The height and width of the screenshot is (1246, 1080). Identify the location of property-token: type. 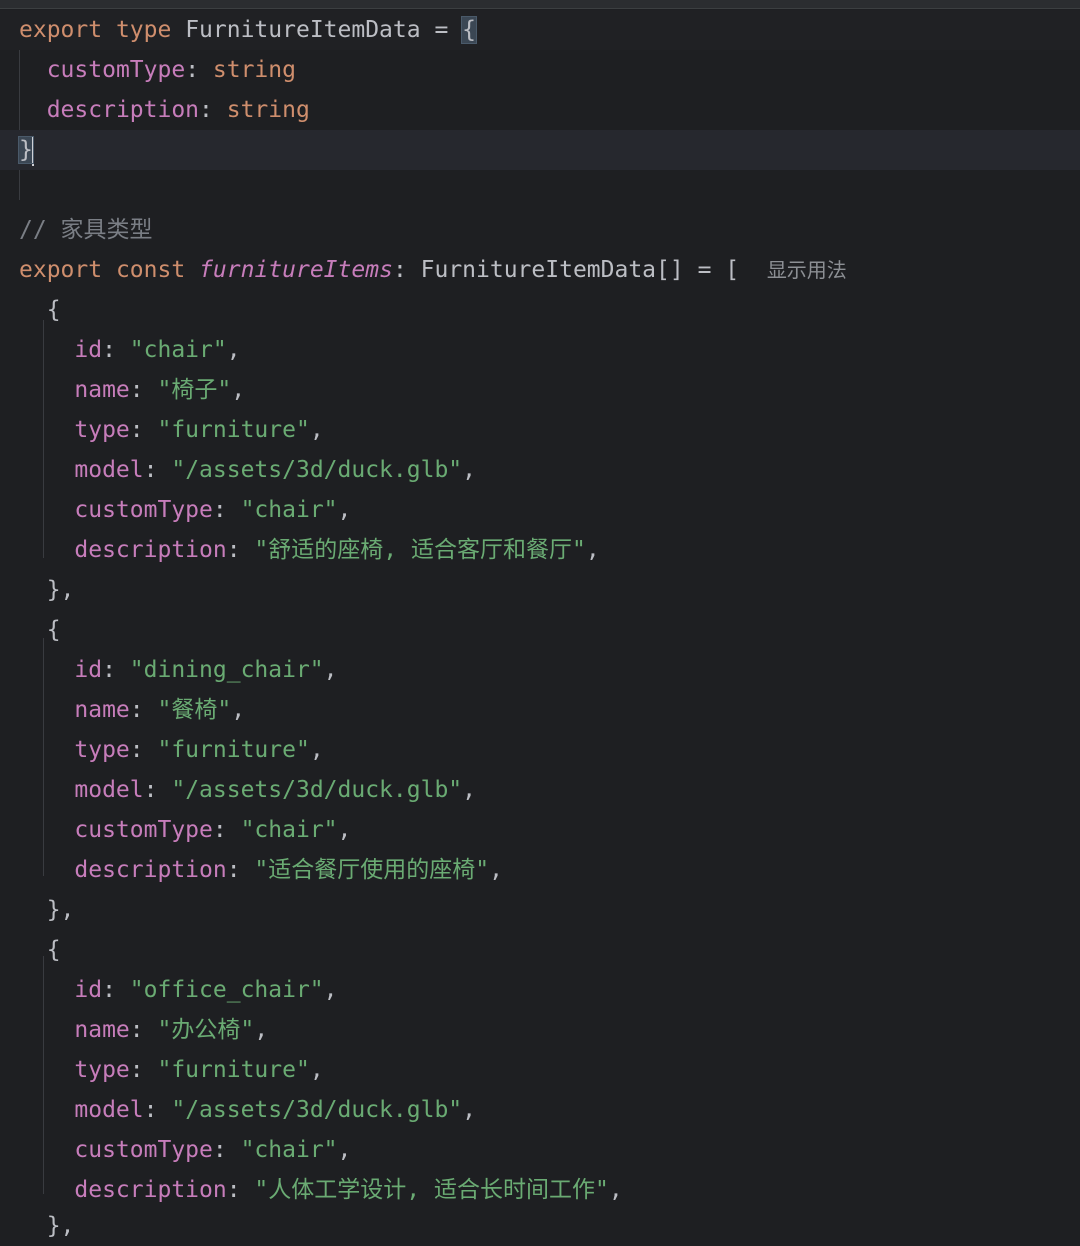
(102, 430).